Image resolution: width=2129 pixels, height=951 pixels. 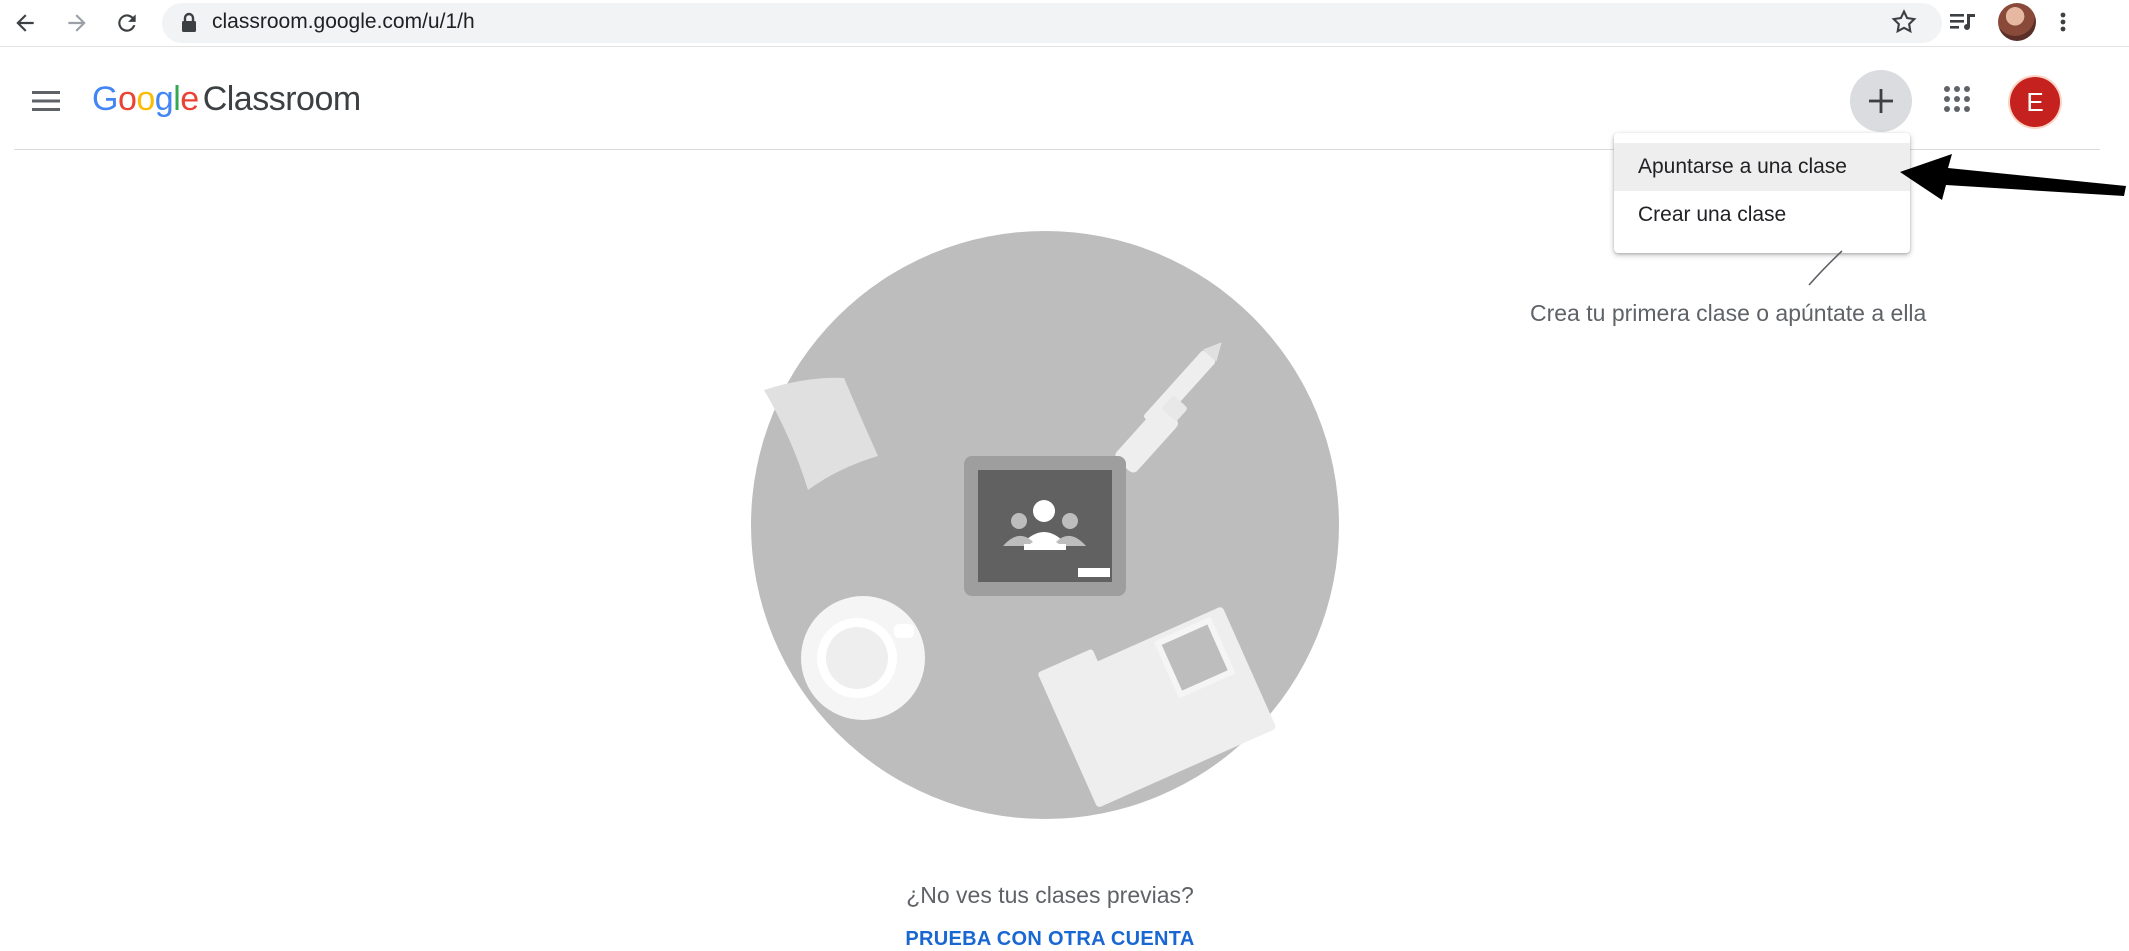 What do you see at coordinates (343, 22) in the screenshot?
I see `url-text: classroom.google.com/u/1/h` at bounding box center [343, 22].